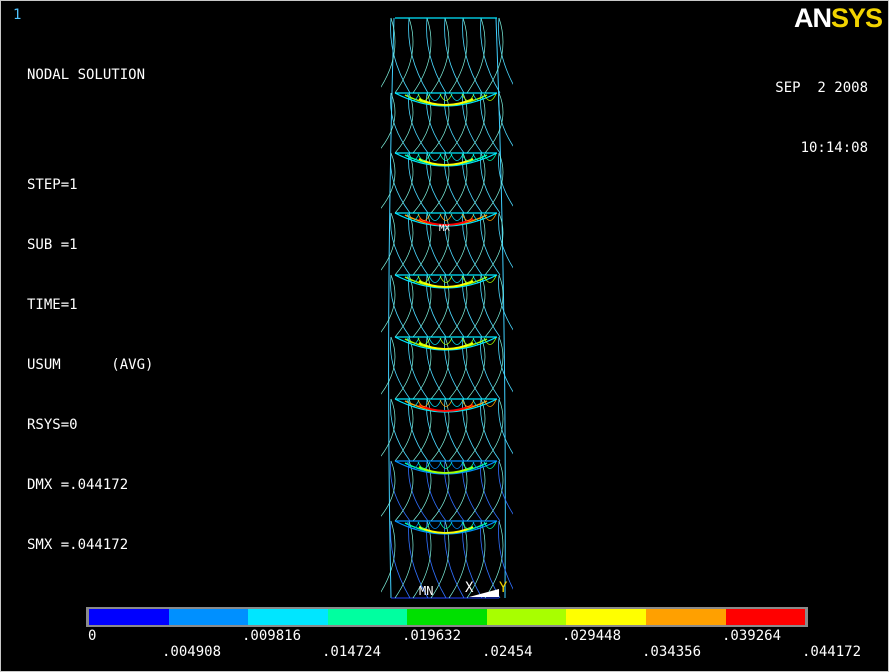  Describe the element at coordinates (52, 185) in the screenshot. I see `step-value: STEP=1` at that location.